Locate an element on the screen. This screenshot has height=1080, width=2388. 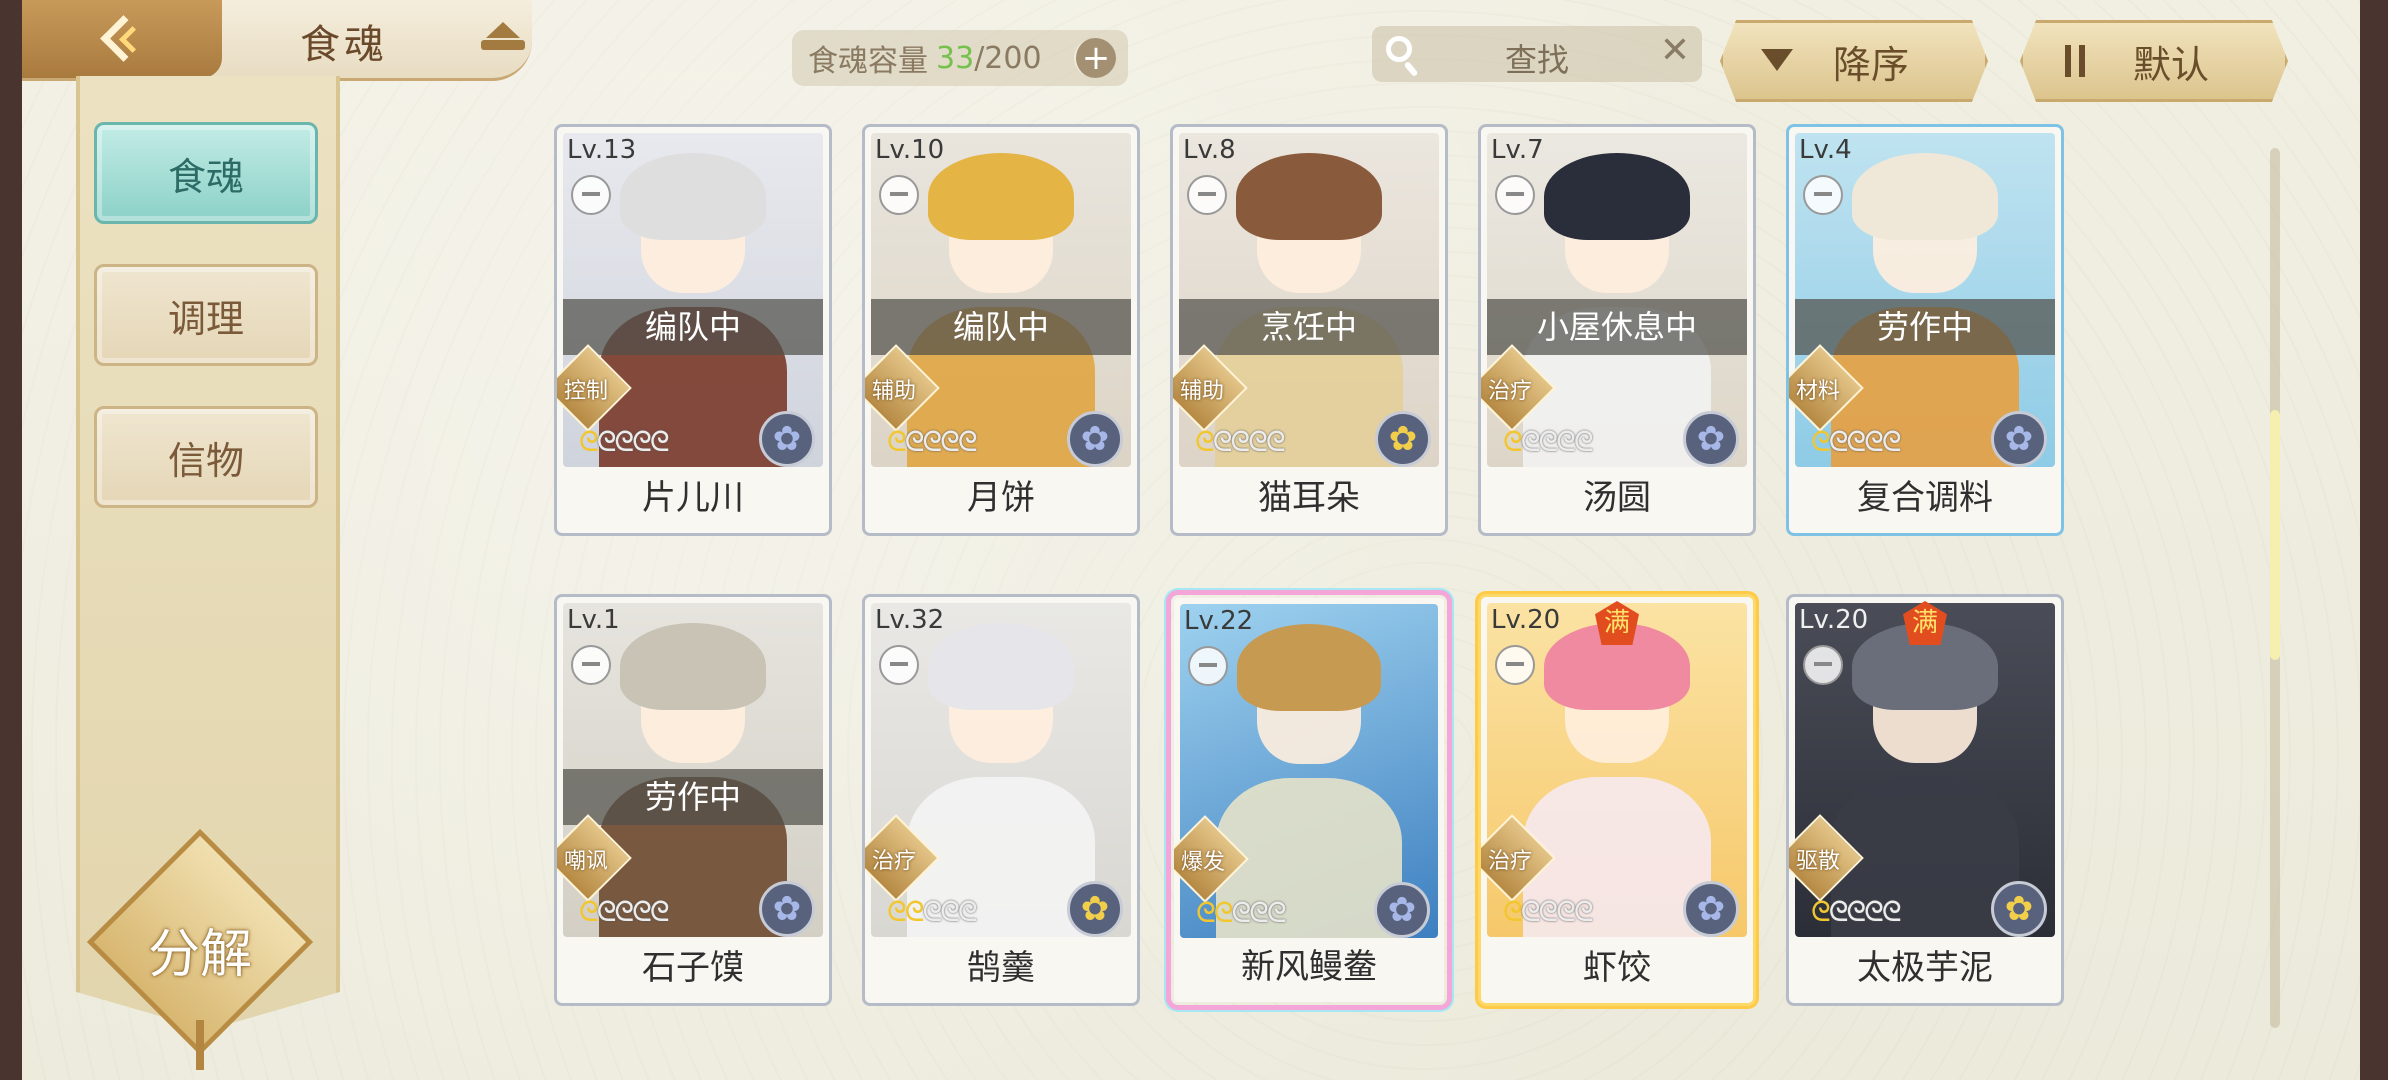
character-name: 虾饺 is located at coordinates (1617, 968).